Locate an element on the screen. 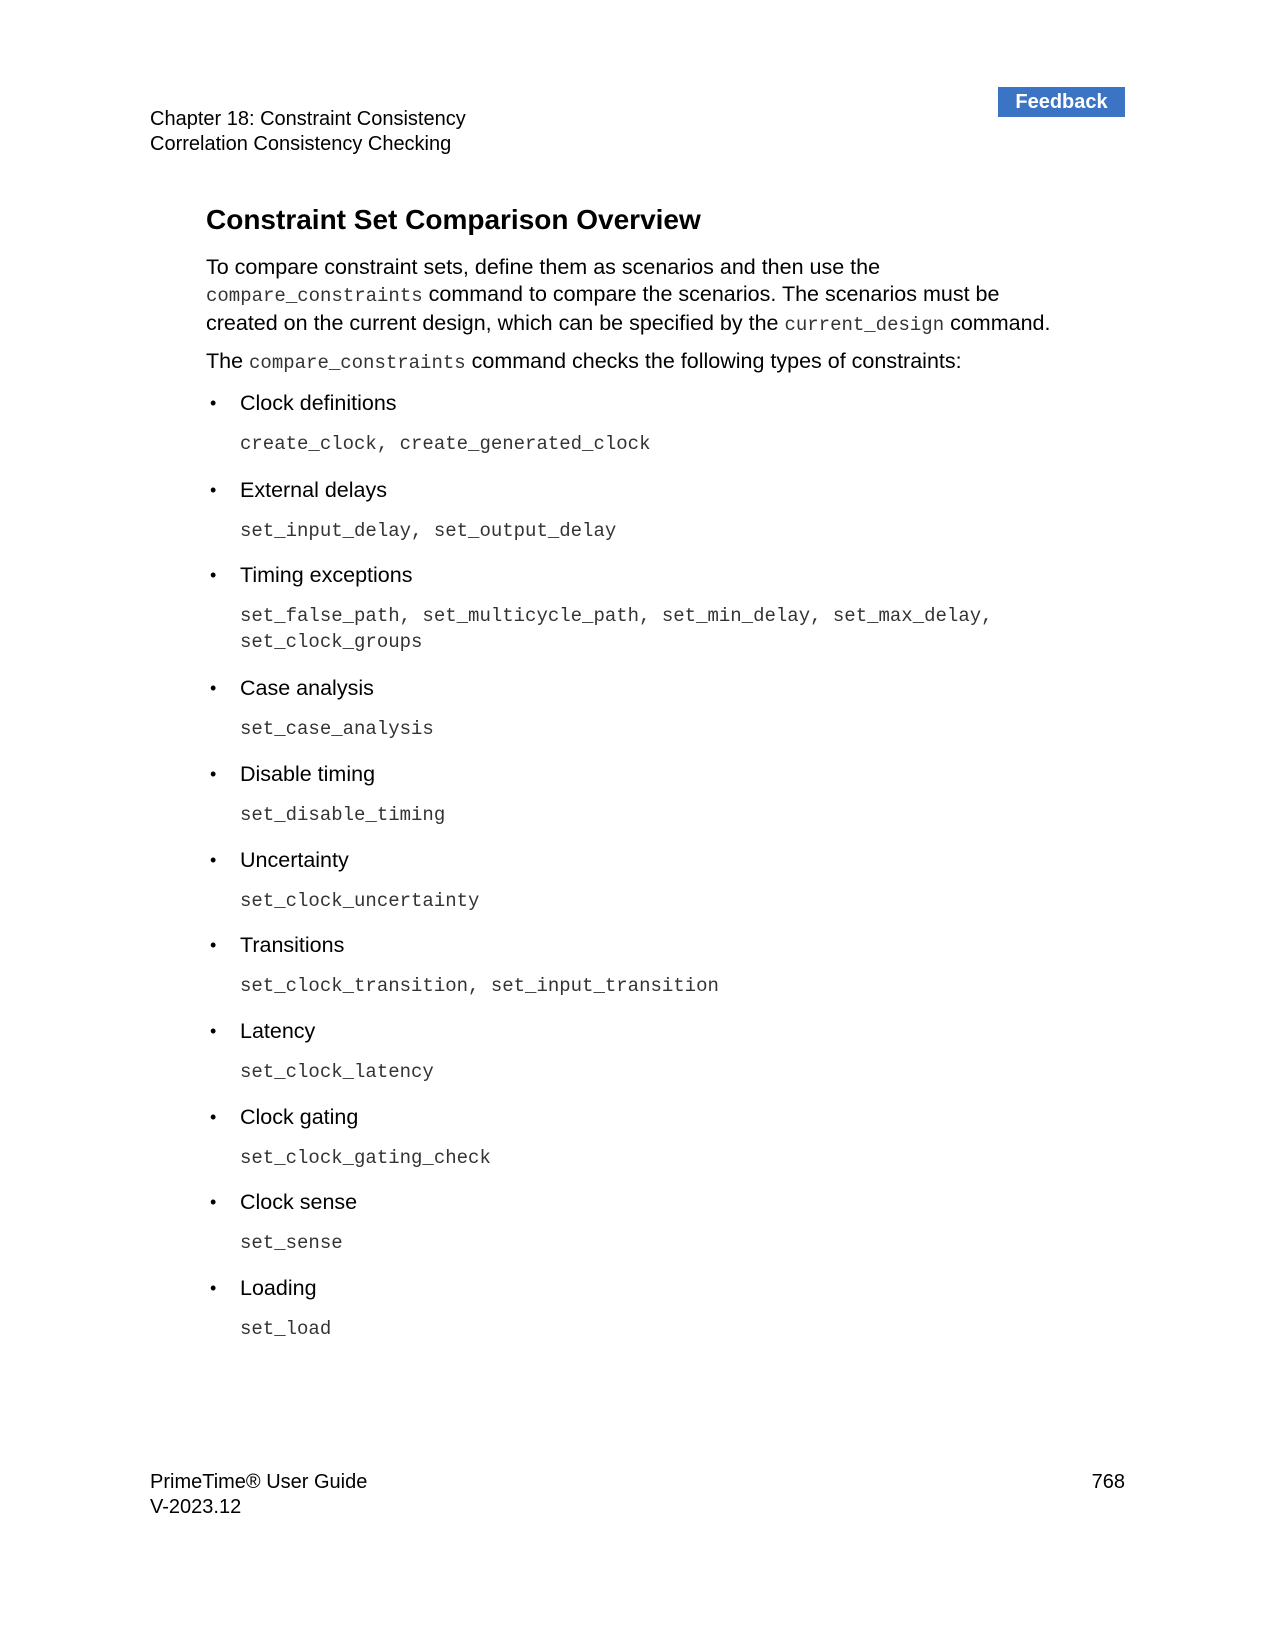  command-list: set_clock_gating_check is located at coordinates (365, 1158).